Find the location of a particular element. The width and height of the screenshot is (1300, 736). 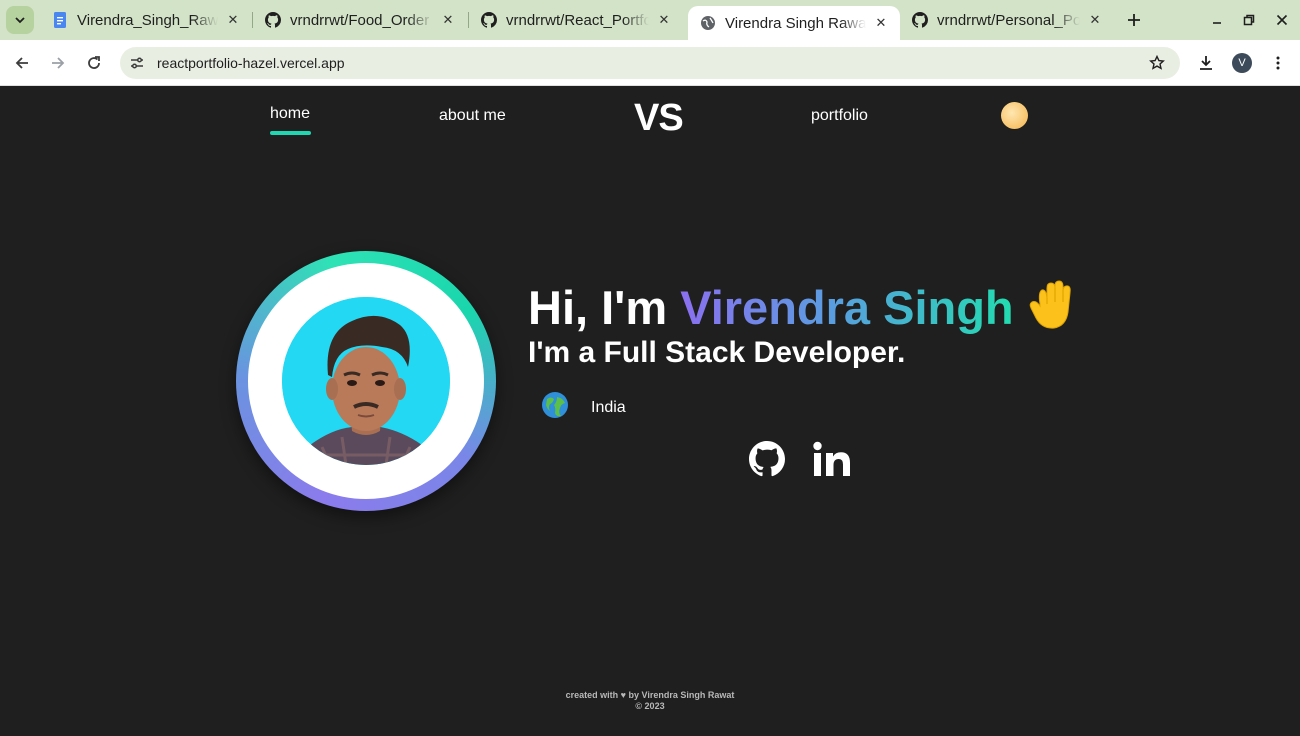

google-docs-icon is located at coordinates (60, 20).